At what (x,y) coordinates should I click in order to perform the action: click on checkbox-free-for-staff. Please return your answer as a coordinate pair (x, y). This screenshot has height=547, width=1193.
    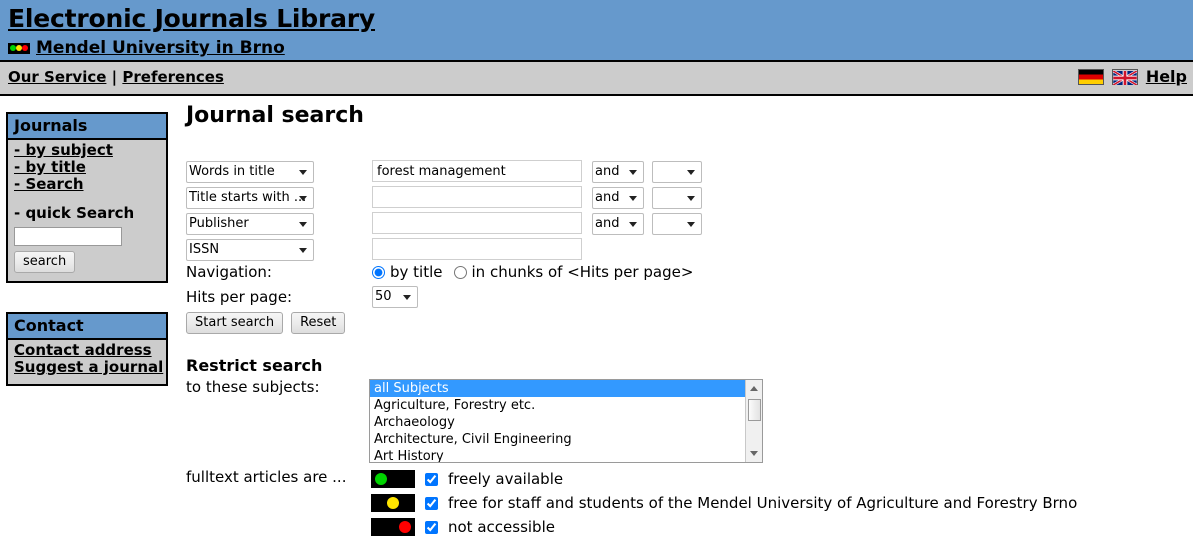
    Looking at the image, I should click on (431, 503).